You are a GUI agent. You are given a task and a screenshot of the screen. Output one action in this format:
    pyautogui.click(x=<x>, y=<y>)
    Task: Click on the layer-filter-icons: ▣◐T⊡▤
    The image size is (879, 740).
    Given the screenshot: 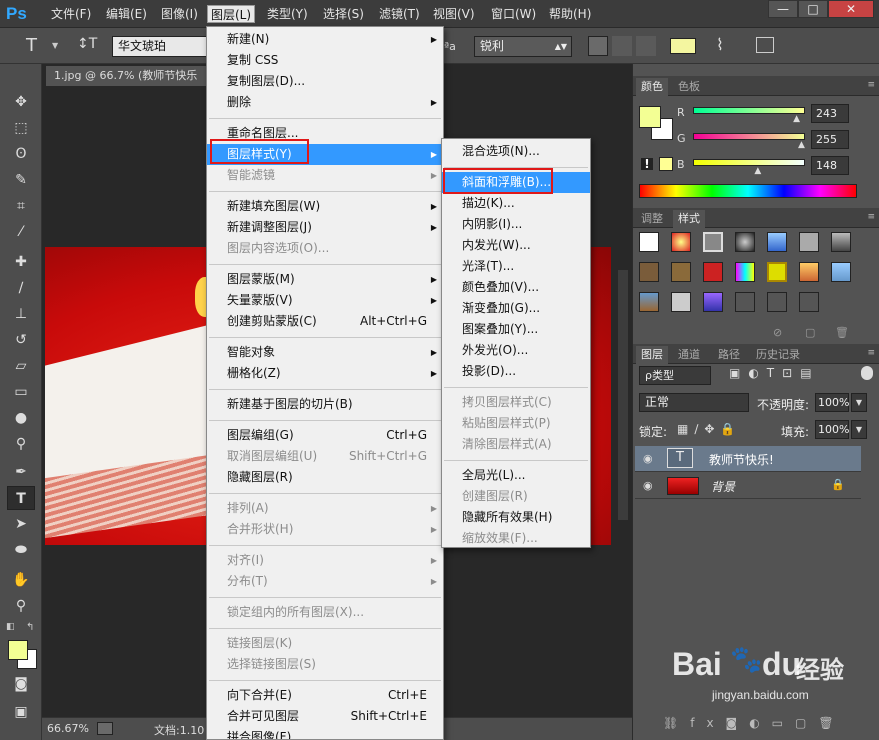 What is the action you would take?
    pyautogui.click(x=794, y=375)
    